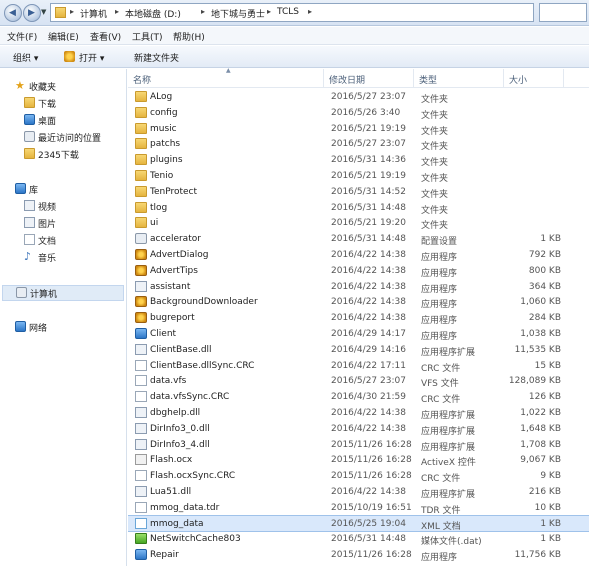 The height and width of the screenshot is (566, 589). What do you see at coordinates (228, 70) in the screenshot?
I see `sort-caret-icon: ▲` at bounding box center [228, 70].